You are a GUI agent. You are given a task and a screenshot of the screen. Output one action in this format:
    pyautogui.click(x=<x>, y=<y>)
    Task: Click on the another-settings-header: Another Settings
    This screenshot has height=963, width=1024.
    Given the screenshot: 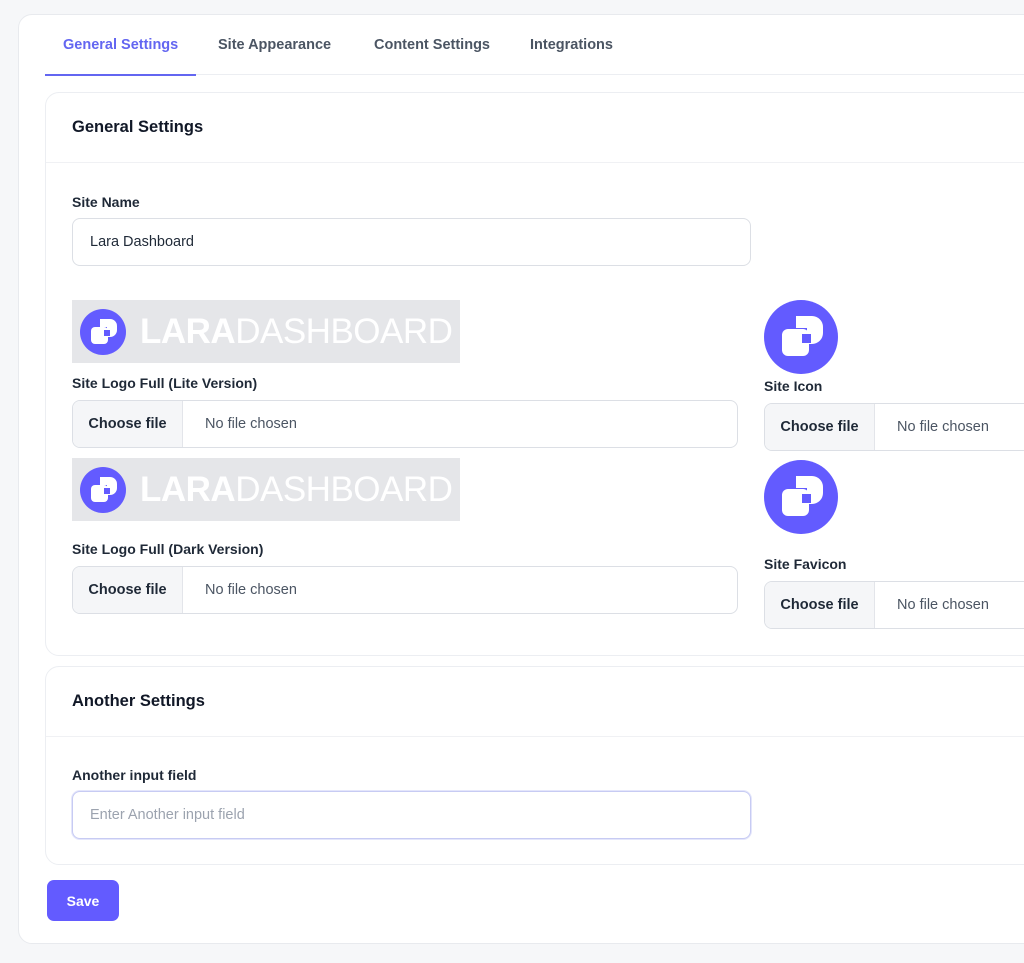 What is the action you would take?
    pyautogui.click(x=535, y=702)
    